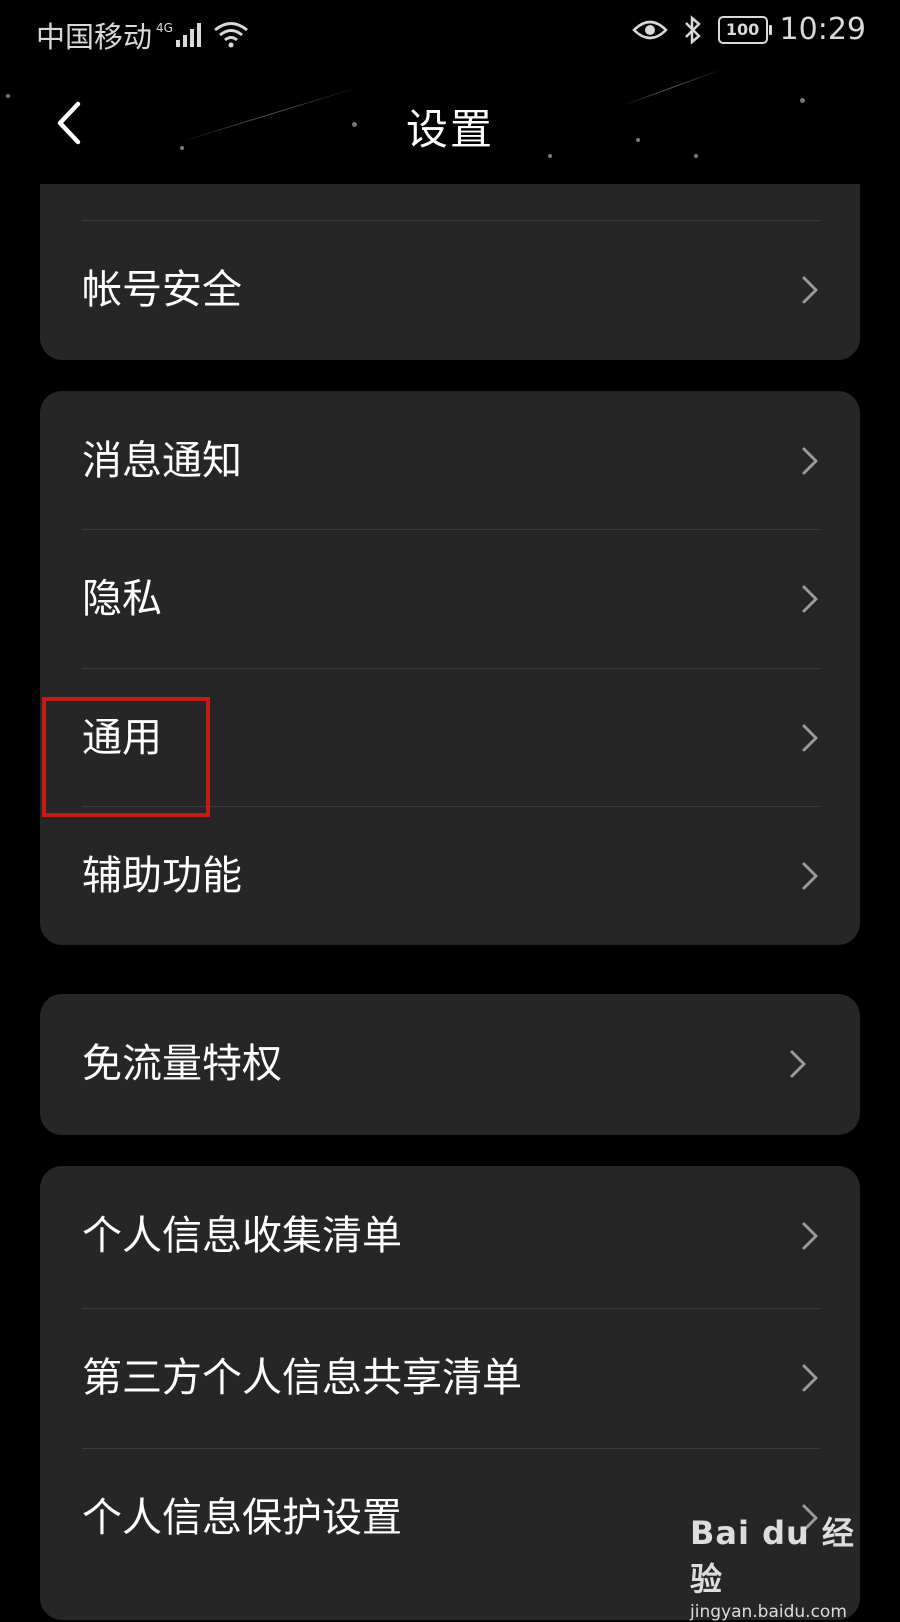 The width and height of the screenshot is (900, 1622). What do you see at coordinates (772, 1556) in the screenshot?
I see `watermark-logo: Bai du 经验` at bounding box center [772, 1556].